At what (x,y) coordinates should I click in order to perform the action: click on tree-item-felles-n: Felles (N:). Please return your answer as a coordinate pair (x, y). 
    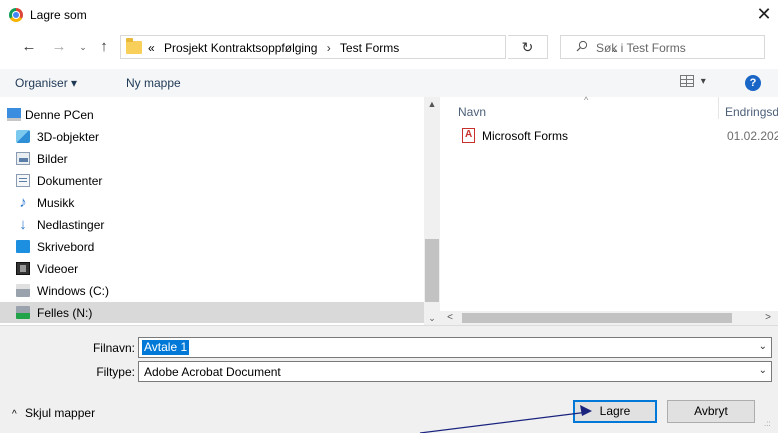
    Looking at the image, I should click on (212, 312).